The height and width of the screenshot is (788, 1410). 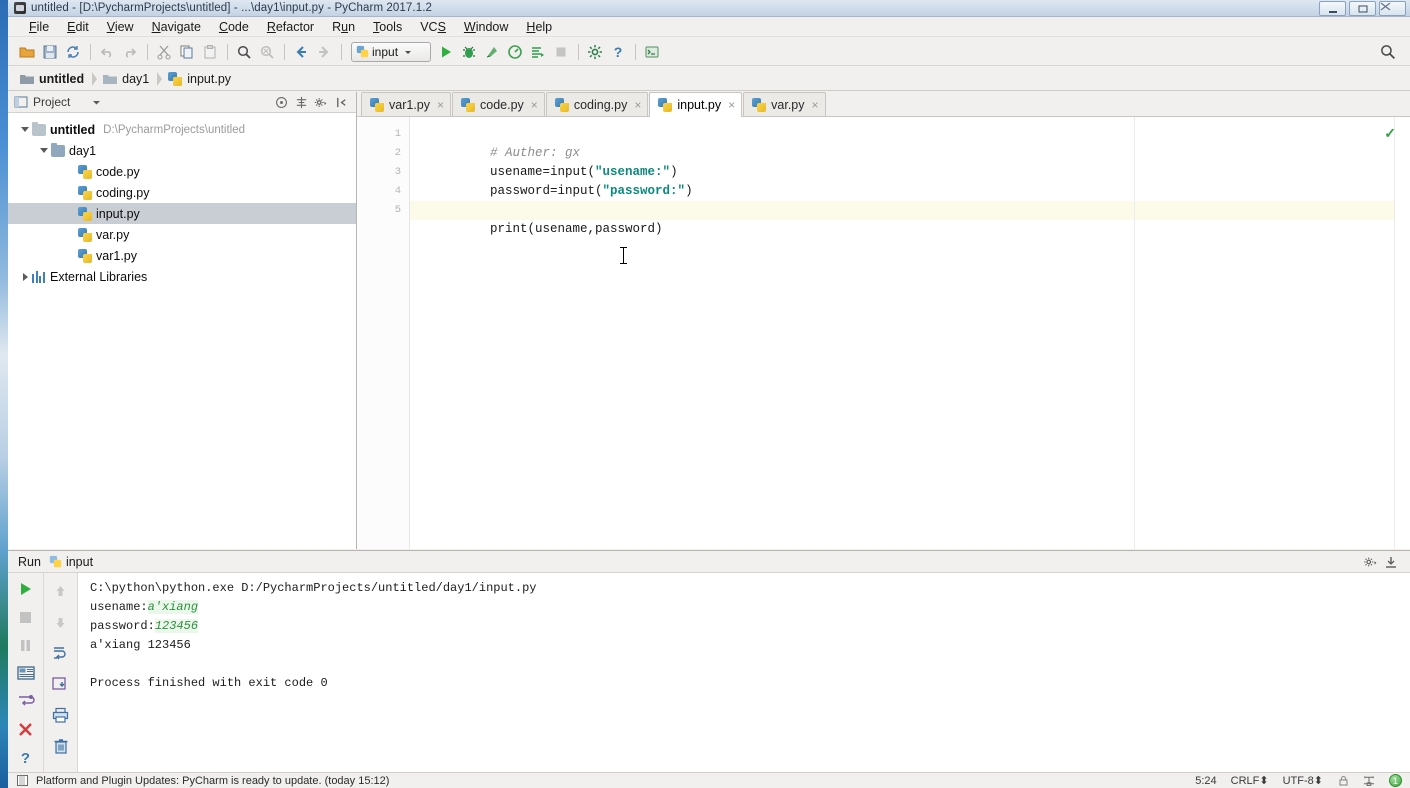 I want to click on menu-code: Code, so click(x=234, y=27).